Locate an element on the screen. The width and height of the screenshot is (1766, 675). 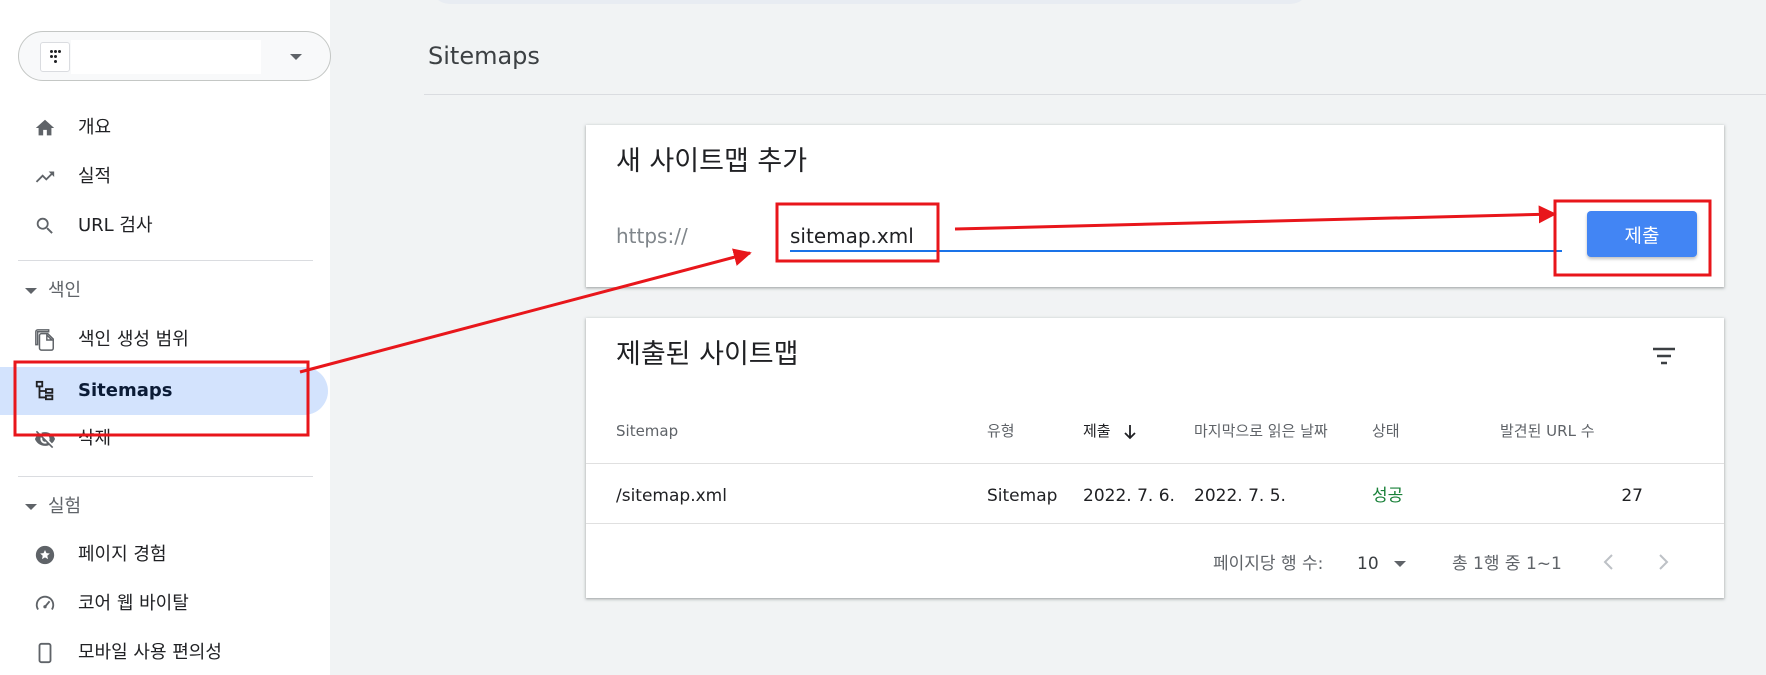
chevron-right-icon is located at coordinates (1663, 562).